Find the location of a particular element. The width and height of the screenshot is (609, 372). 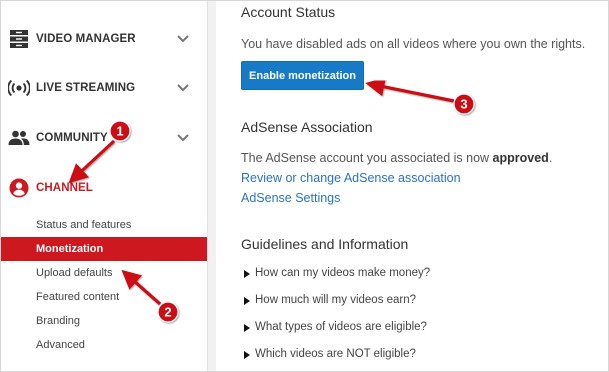

subnav-item-featured-content: Featured content is located at coordinates (104, 297).